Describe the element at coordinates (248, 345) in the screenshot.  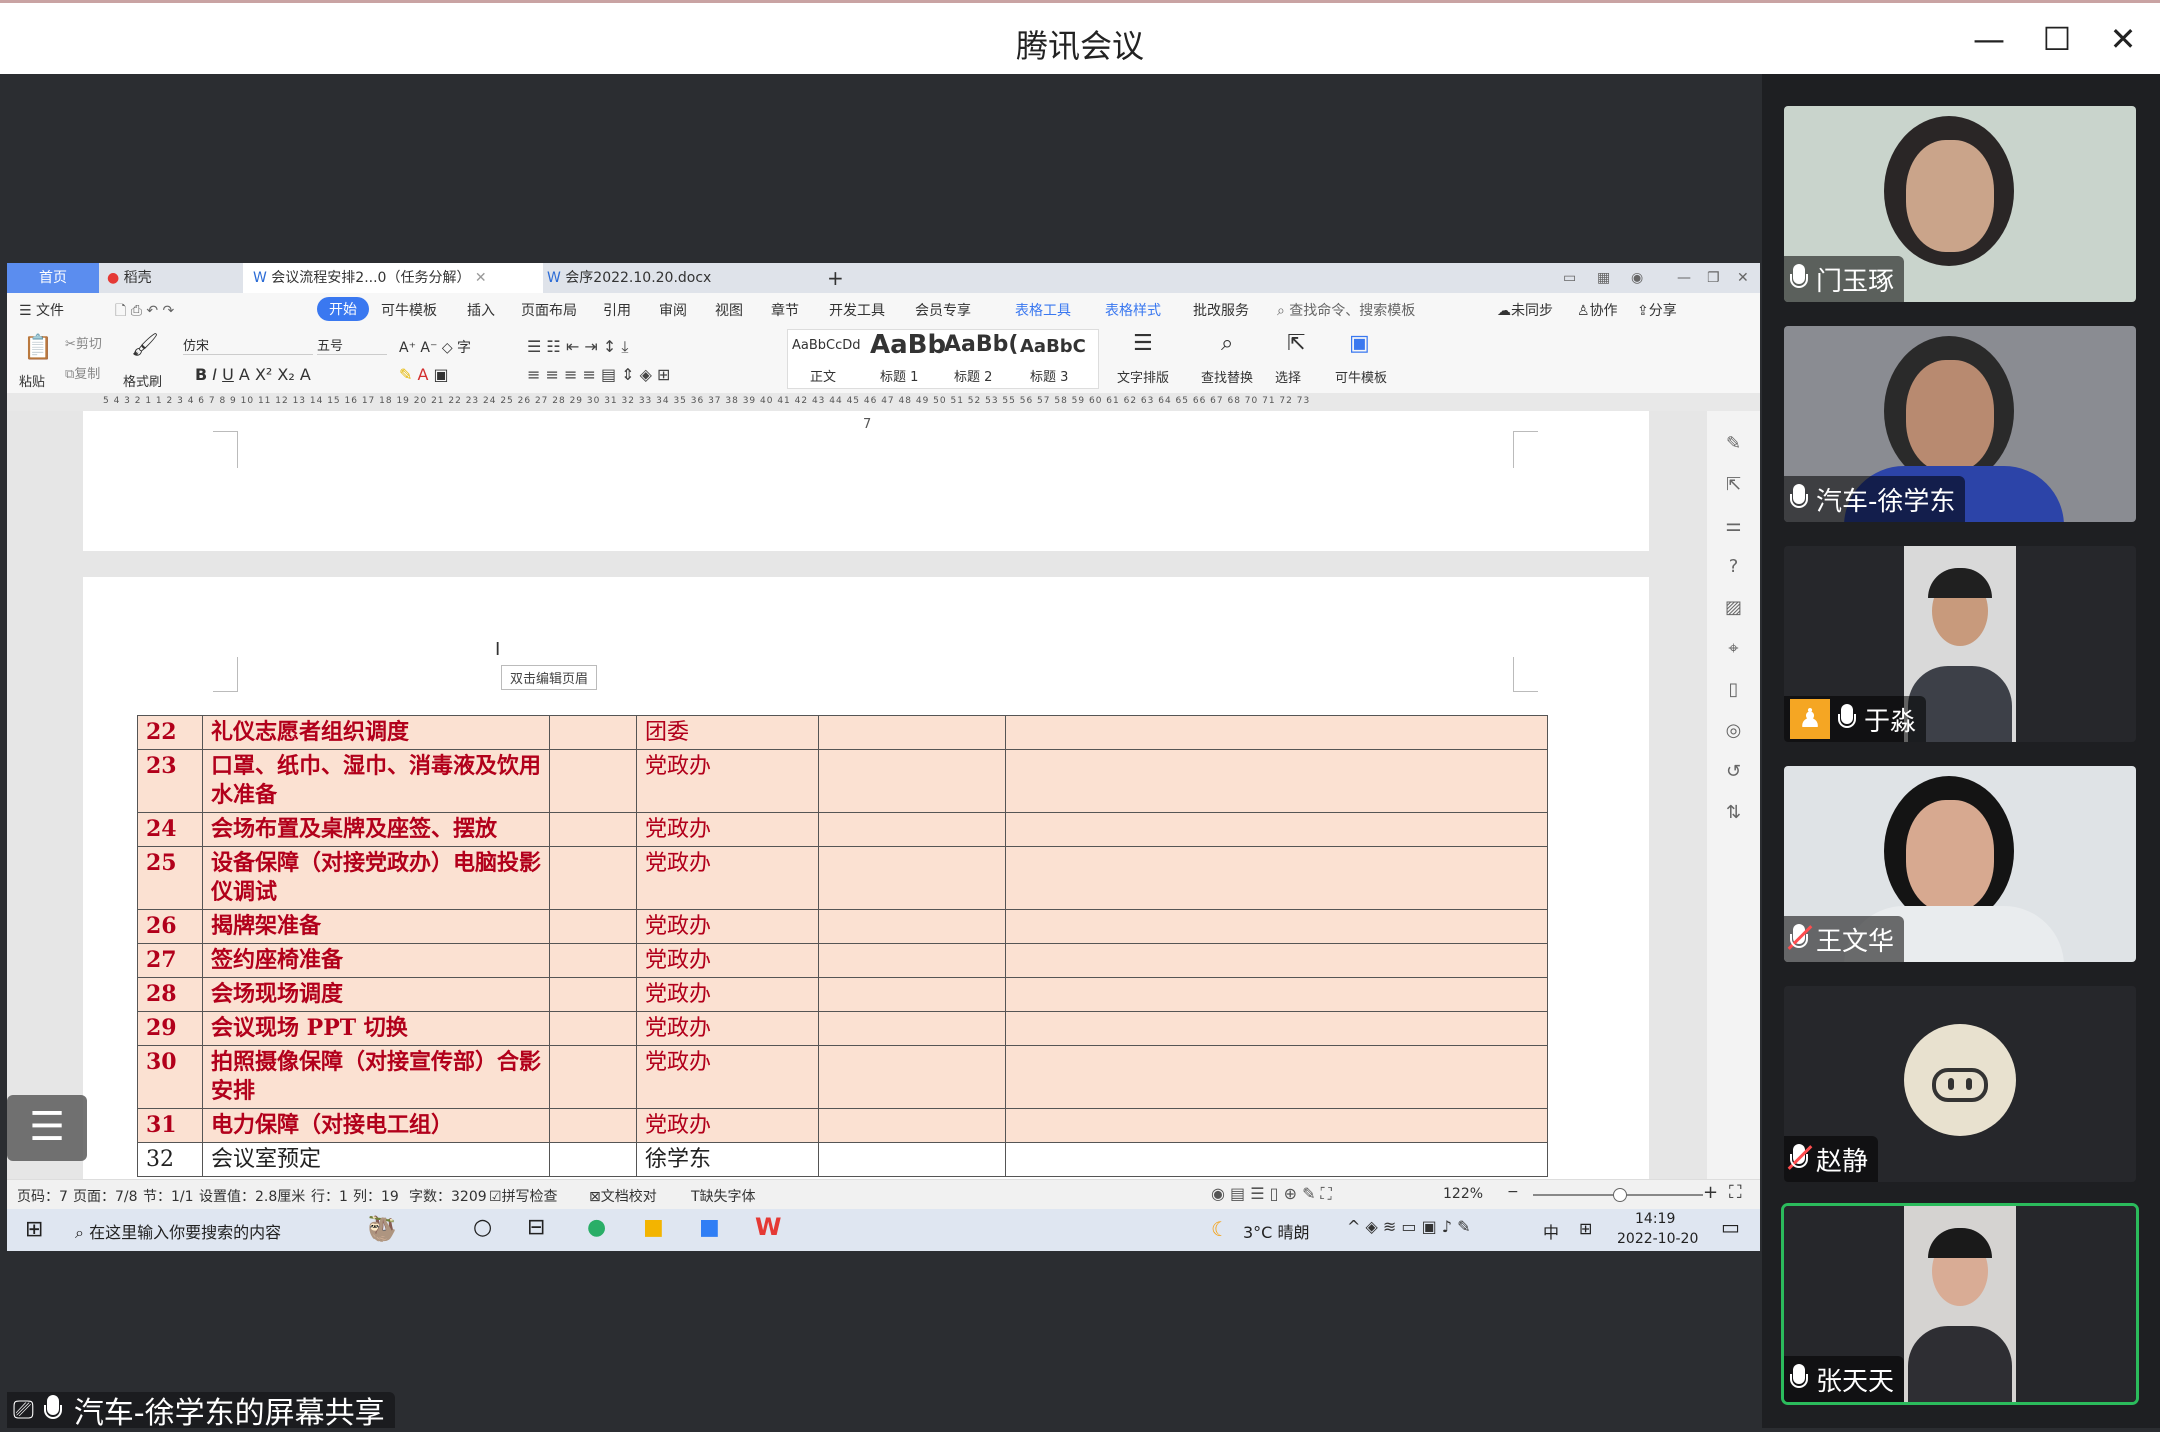
I see `font-select: 仿宋` at that location.